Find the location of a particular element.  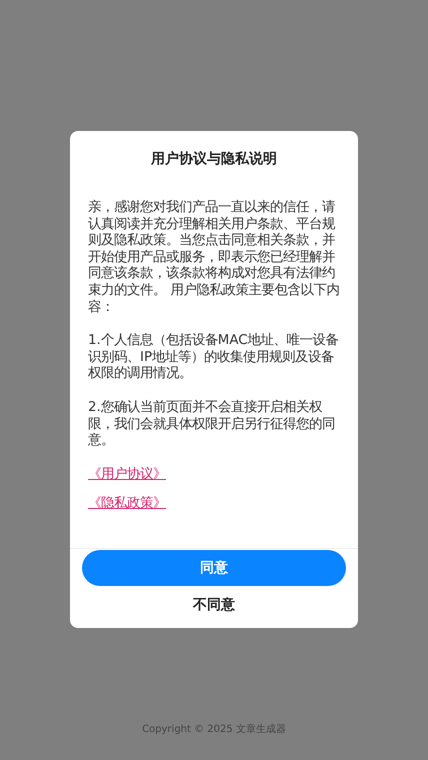

agree-button: 同意 is located at coordinates (214, 568).